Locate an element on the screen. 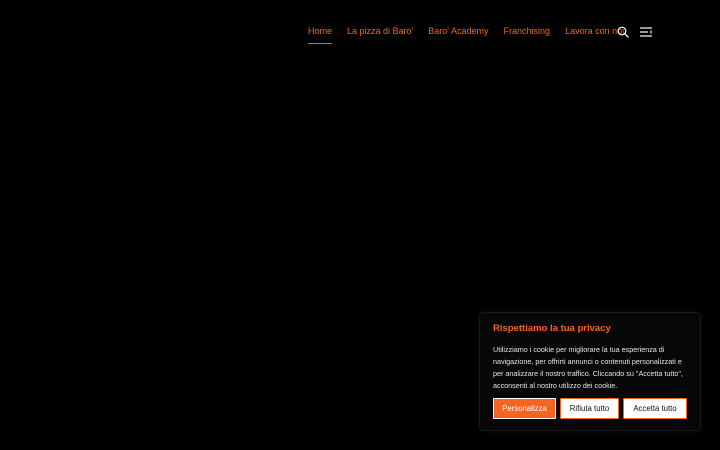  nav-item-home: Home is located at coordinates (320, 34).